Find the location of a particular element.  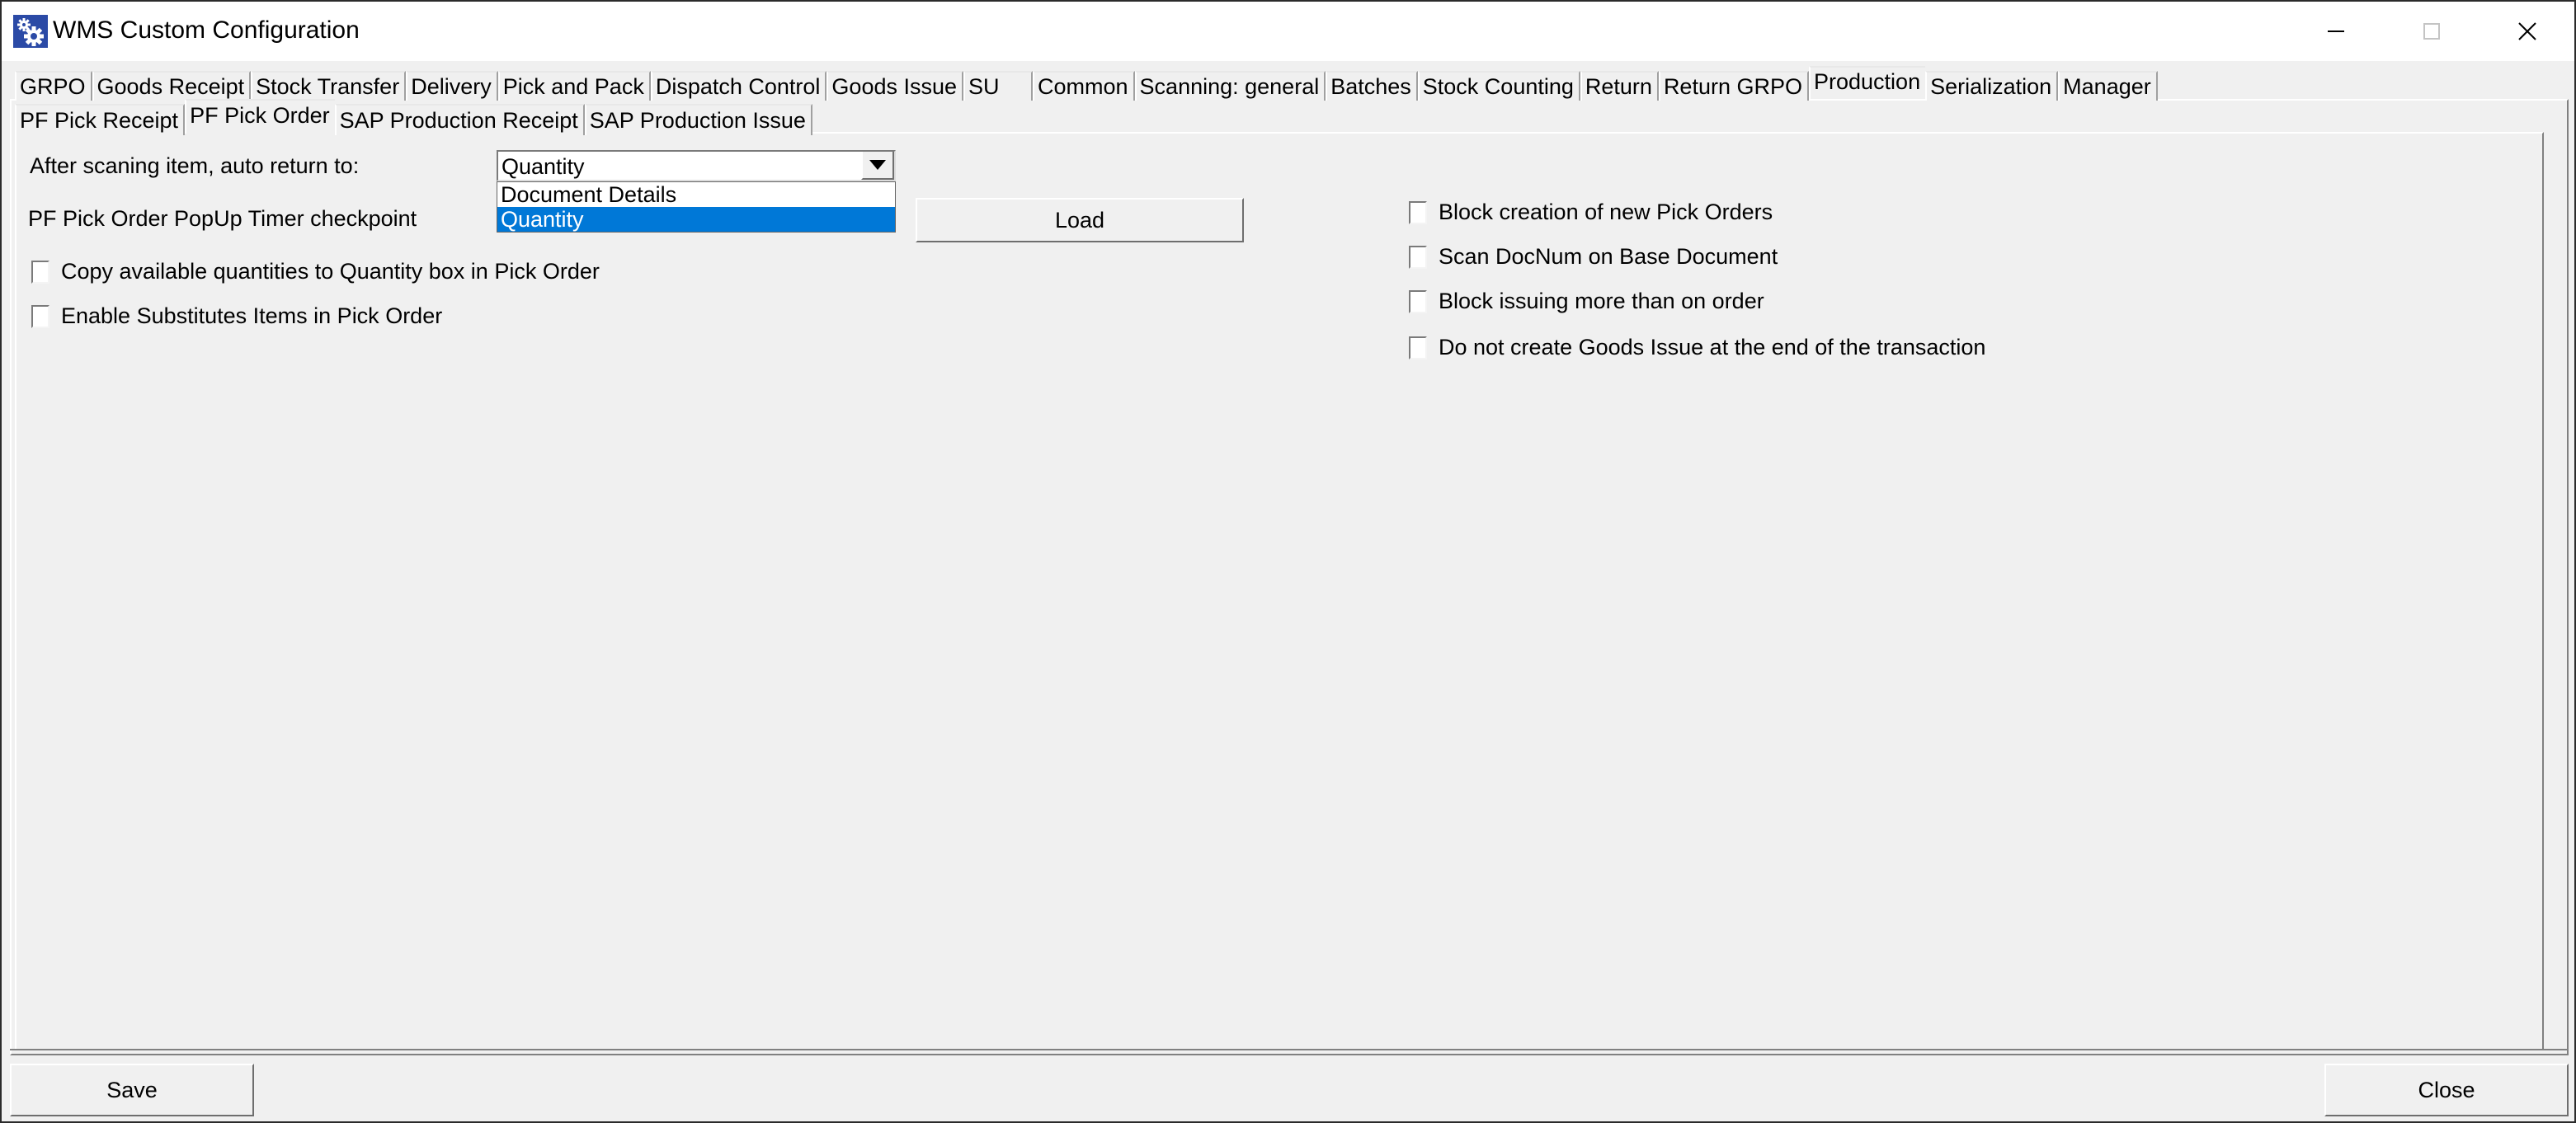

block-new-pick-orders-checkbox: Block creation of new Pick Orders is located at coordinates (1591, 212).